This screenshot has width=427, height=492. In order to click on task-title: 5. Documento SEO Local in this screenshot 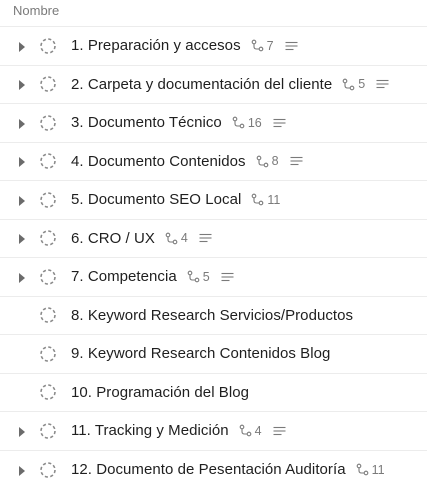, I will do `click(156, 199)`.